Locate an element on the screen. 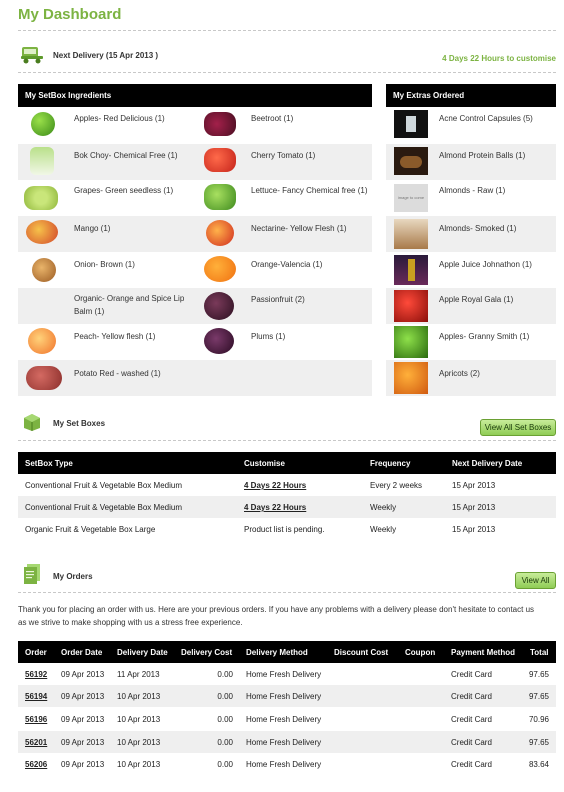 This screenshot has height=792, width=564. col-header: Delivery Cost is located at coordinates (207, 652).